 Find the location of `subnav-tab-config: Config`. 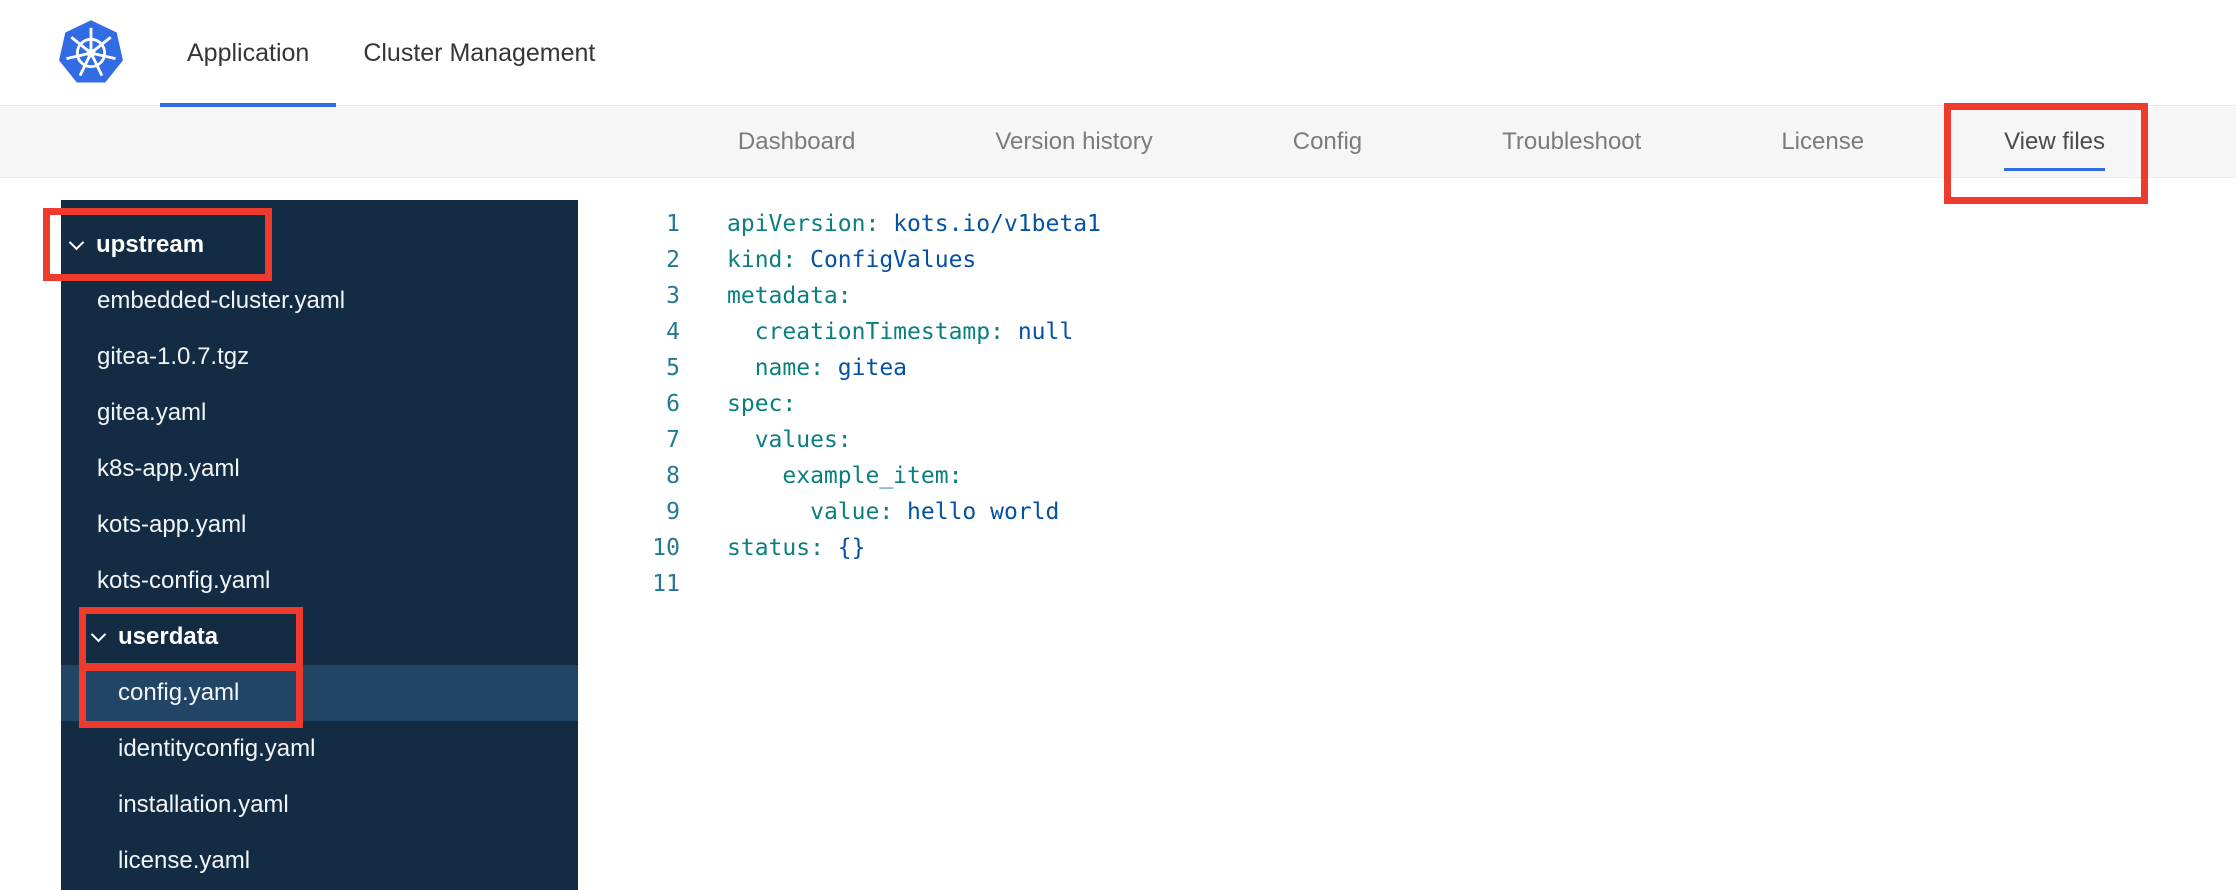

subnav-tab-config: Config is located at coordinates (1327, 142).